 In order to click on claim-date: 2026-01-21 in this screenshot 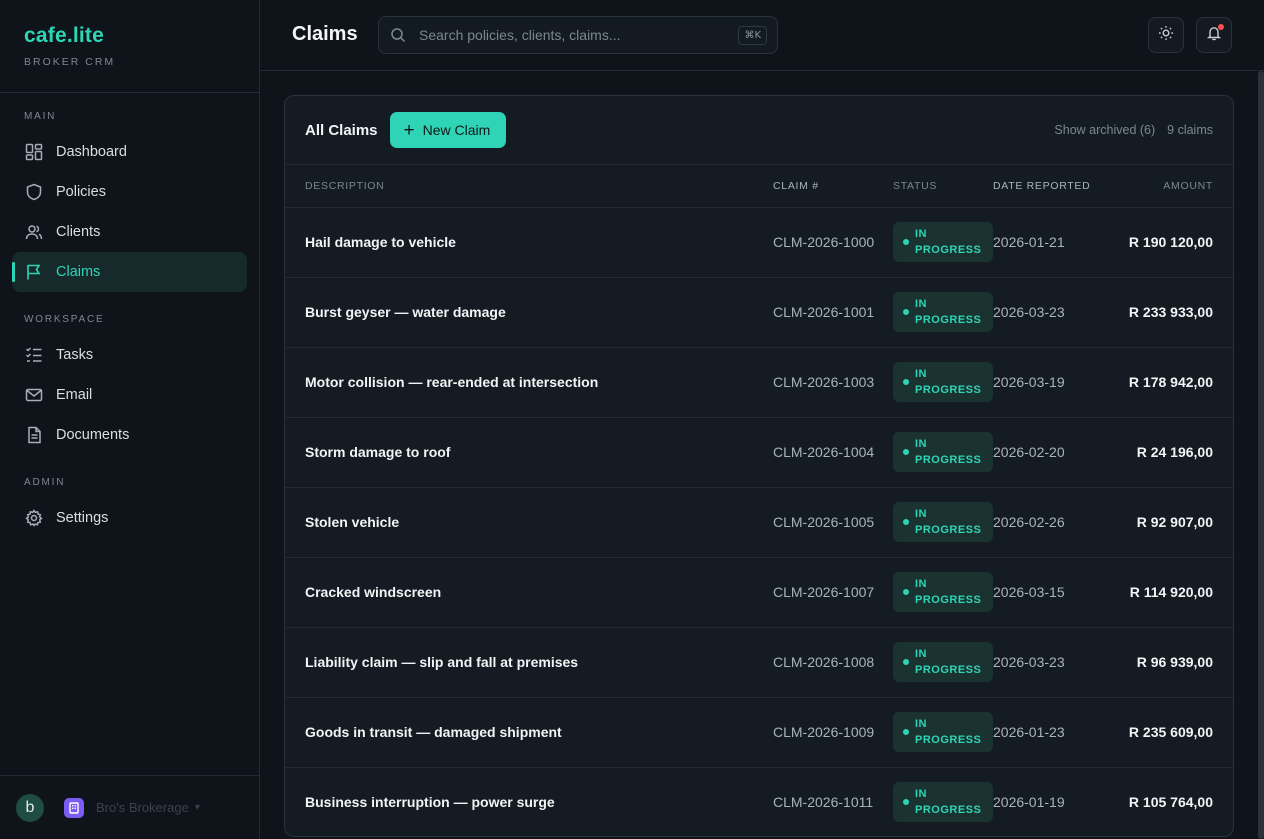, I will do `click(1058, 242)`.